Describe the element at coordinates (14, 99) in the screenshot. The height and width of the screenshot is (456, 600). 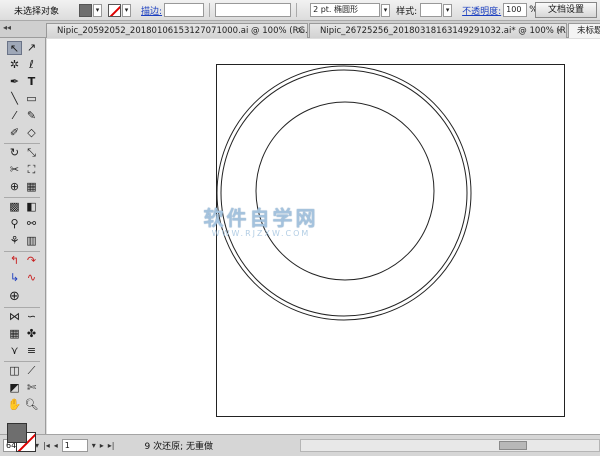
I see `line-tool-icon: ╲` at that location.